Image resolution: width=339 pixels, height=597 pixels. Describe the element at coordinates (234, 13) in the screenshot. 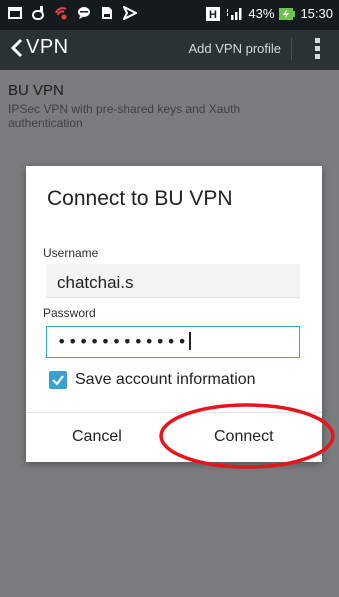

I see `signal-icon` at that location.